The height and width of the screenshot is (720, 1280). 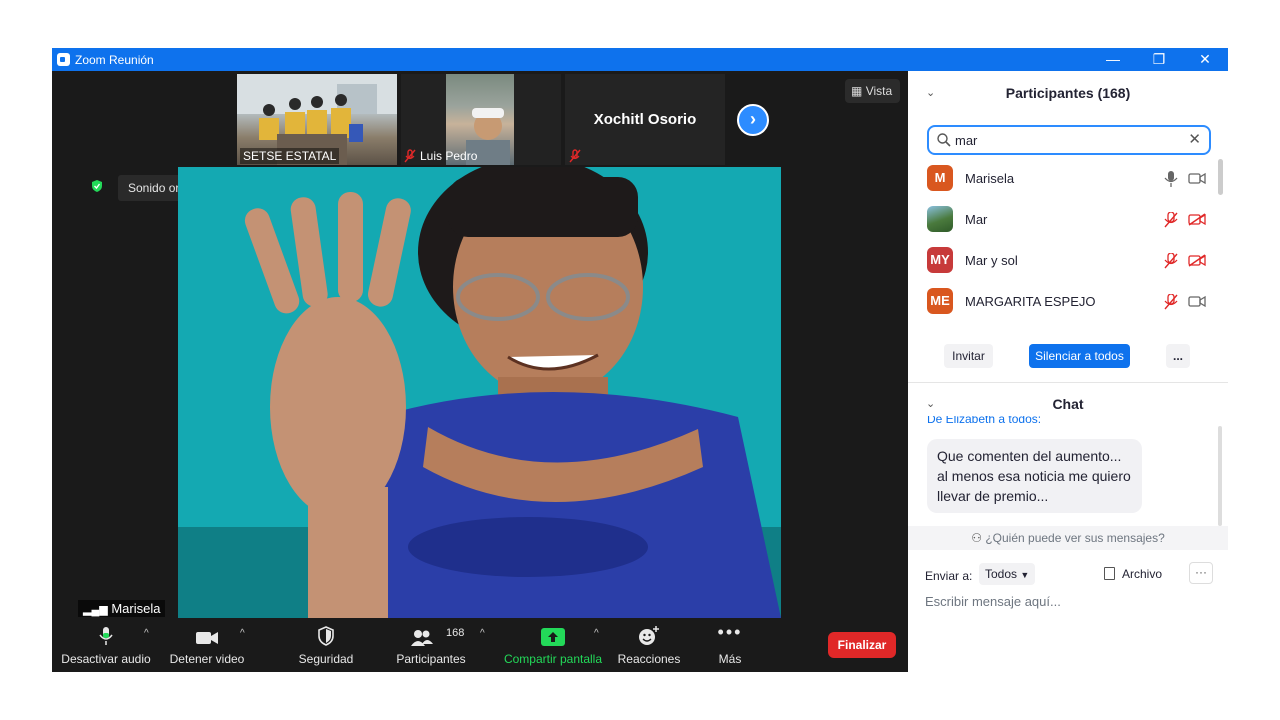 What do you see at coordinates (1194, 139) in the screenshot?
I see `clear-search-icon: ✕` at bounding box center [1194, 139].